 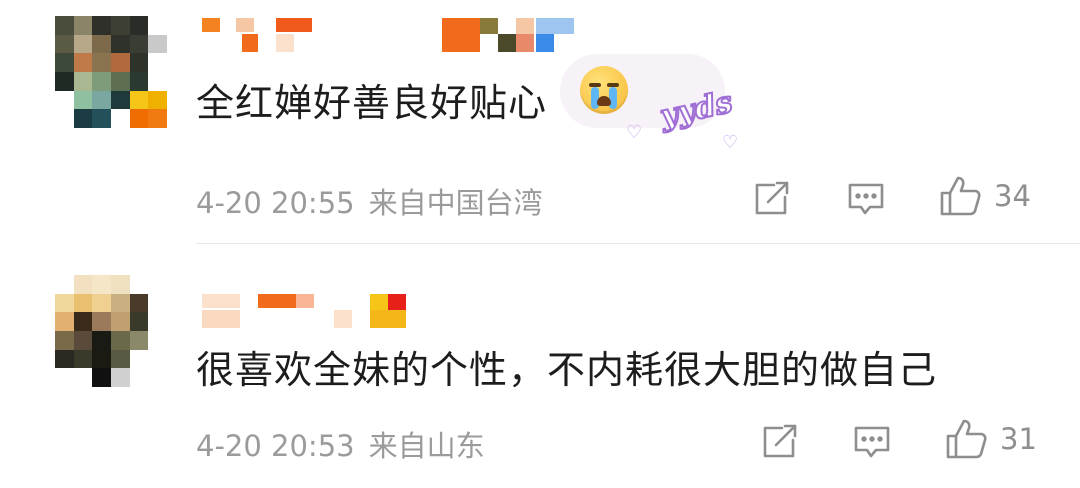 I want to click on like-button: 34, so click(x=984, y=196).